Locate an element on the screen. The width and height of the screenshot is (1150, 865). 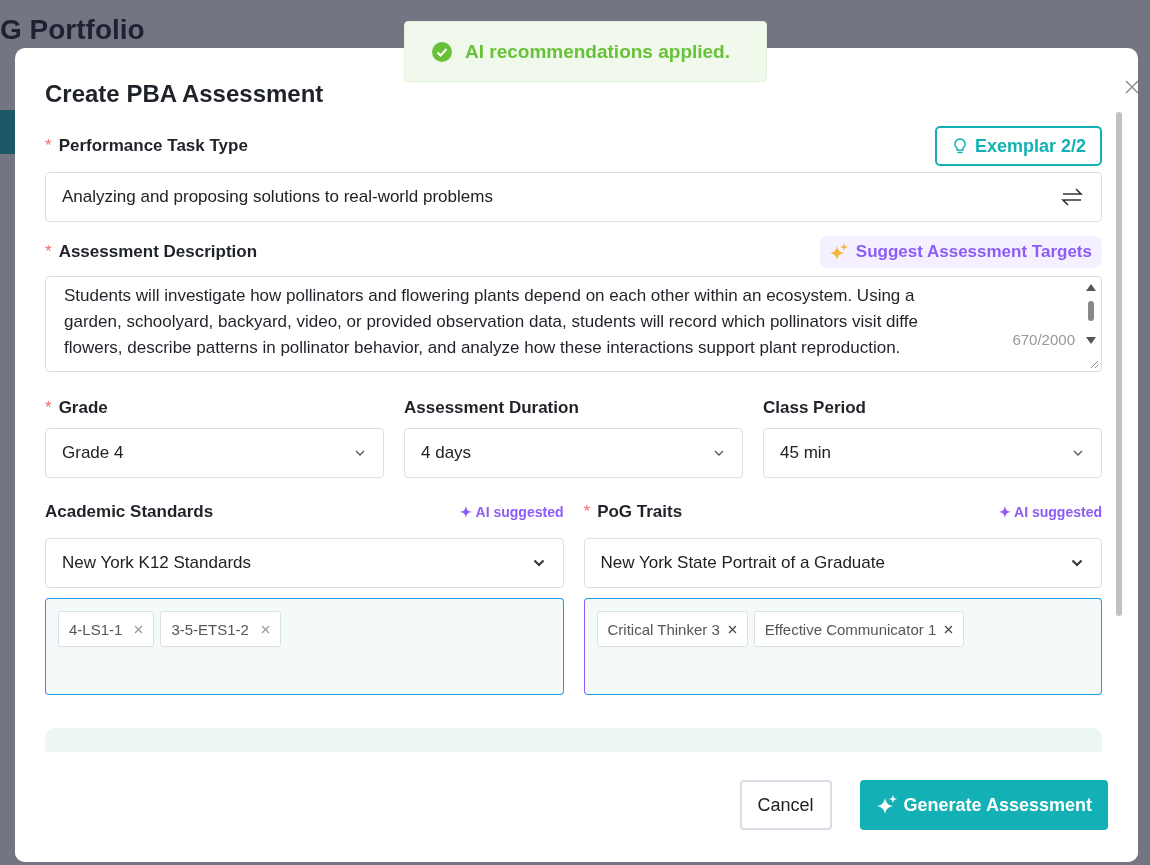
close-icon is located at coordinates (1131, 87).